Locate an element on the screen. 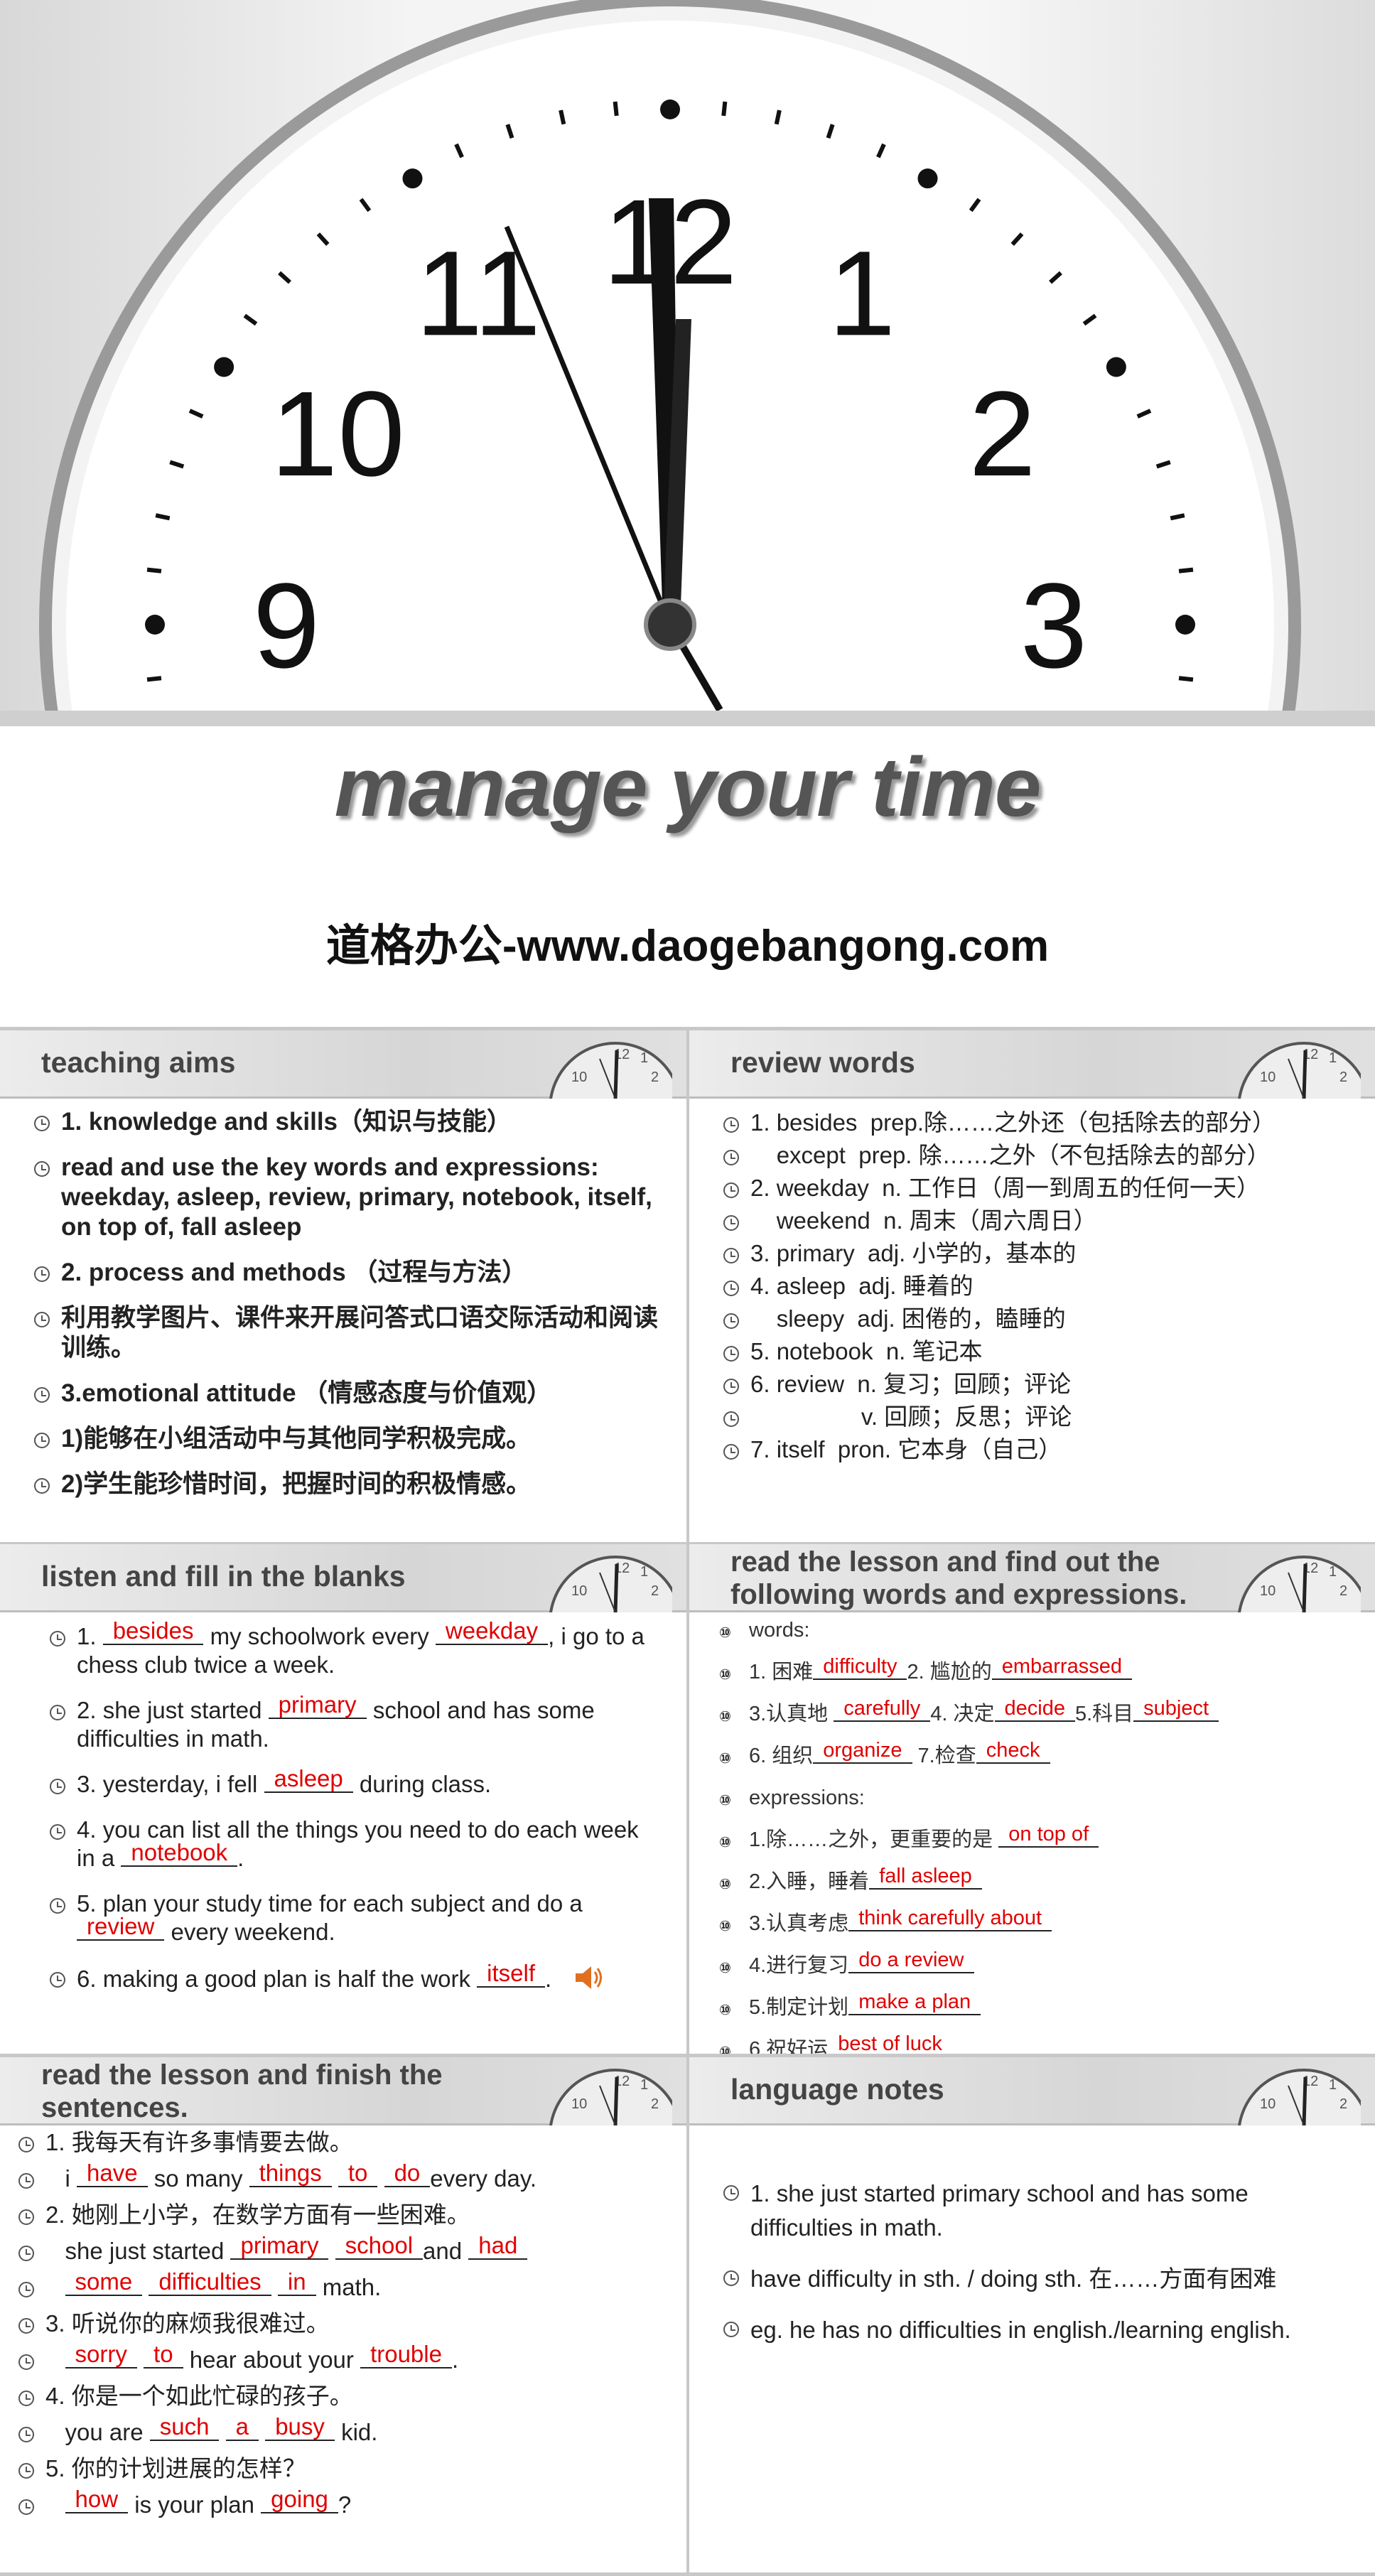  text-segment: 3.emotional attitude （情感态度与价值观） is located at coordinates (306, 1393).